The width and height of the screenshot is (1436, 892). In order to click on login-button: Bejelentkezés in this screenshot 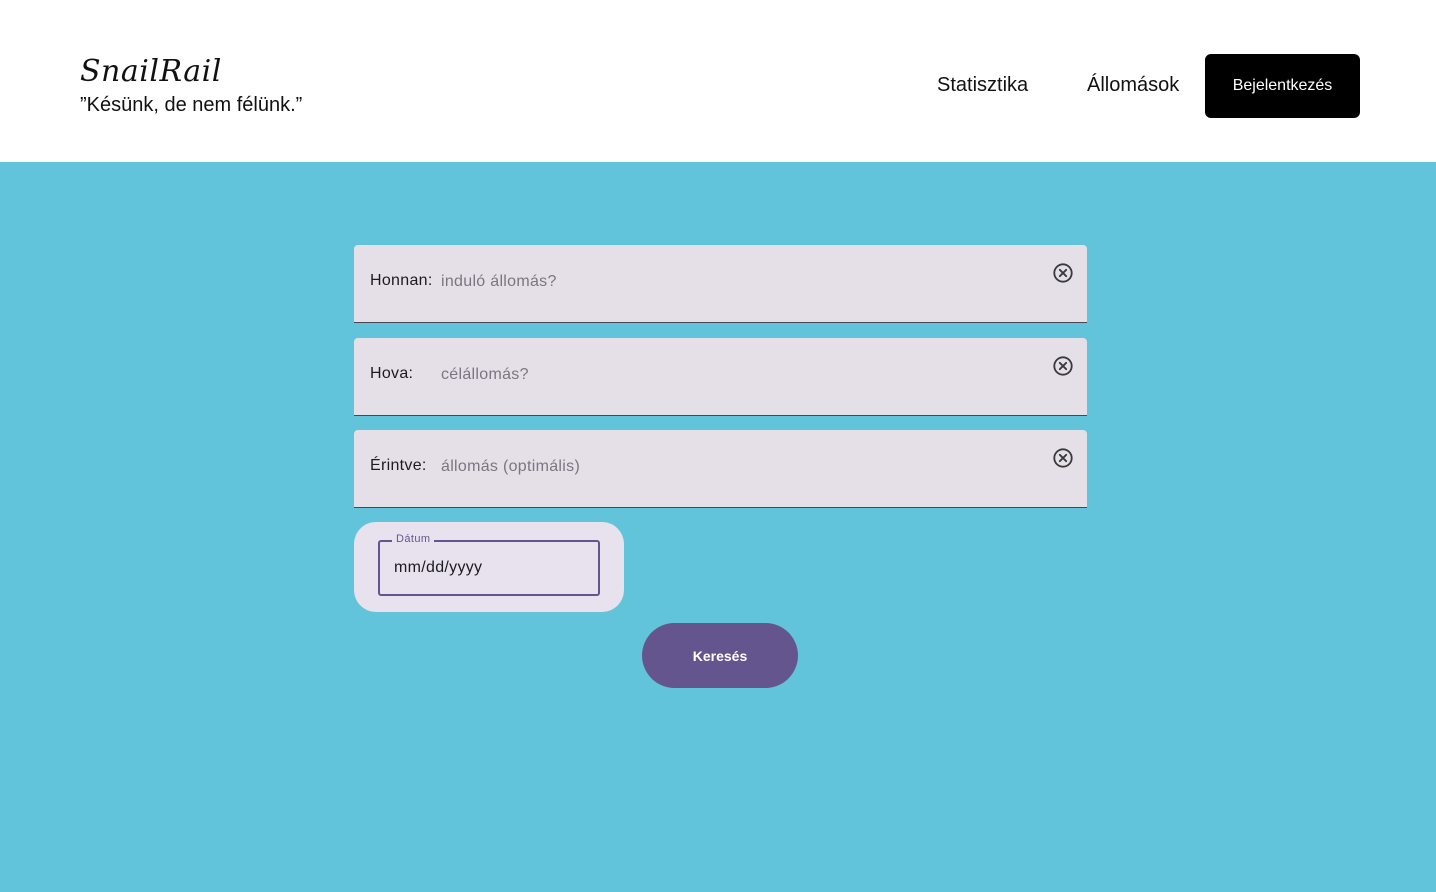, I will do `click(1282, 86)`.